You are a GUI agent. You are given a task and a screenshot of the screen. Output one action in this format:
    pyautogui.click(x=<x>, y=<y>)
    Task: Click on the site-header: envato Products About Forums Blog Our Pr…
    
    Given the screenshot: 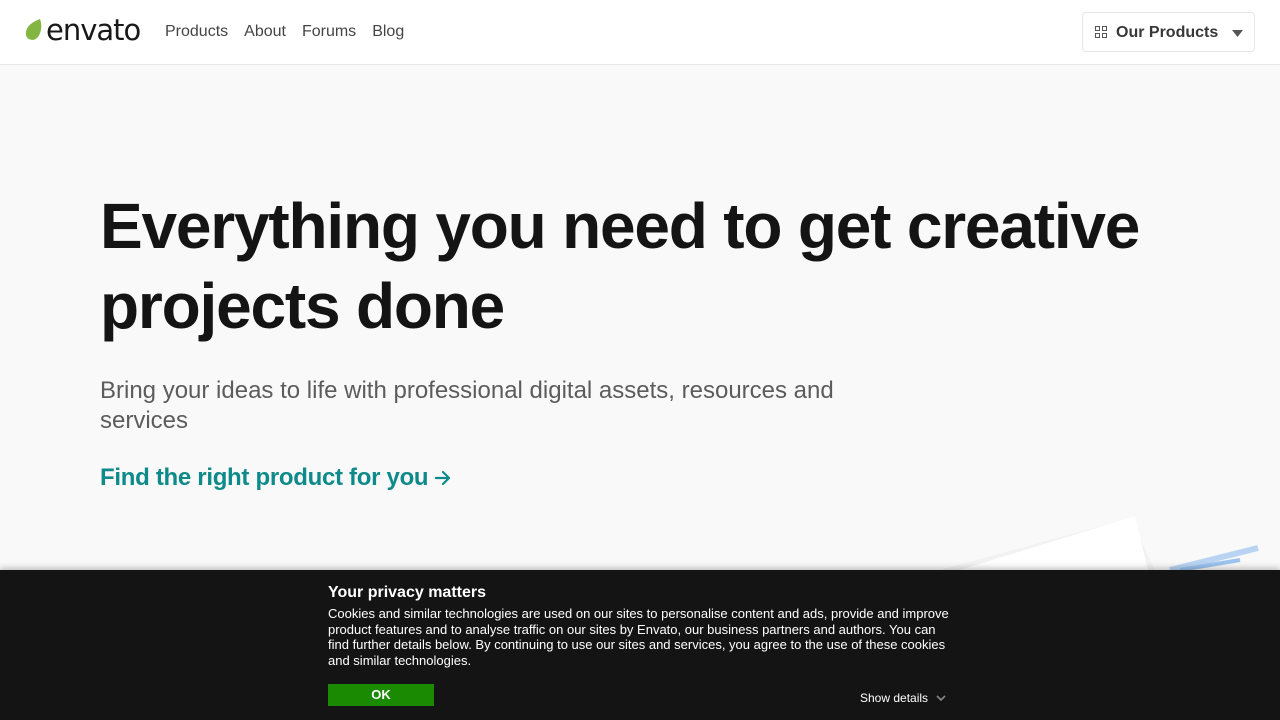 What is the action you would take?
    pyautogui.click(x=640, y=32)
    